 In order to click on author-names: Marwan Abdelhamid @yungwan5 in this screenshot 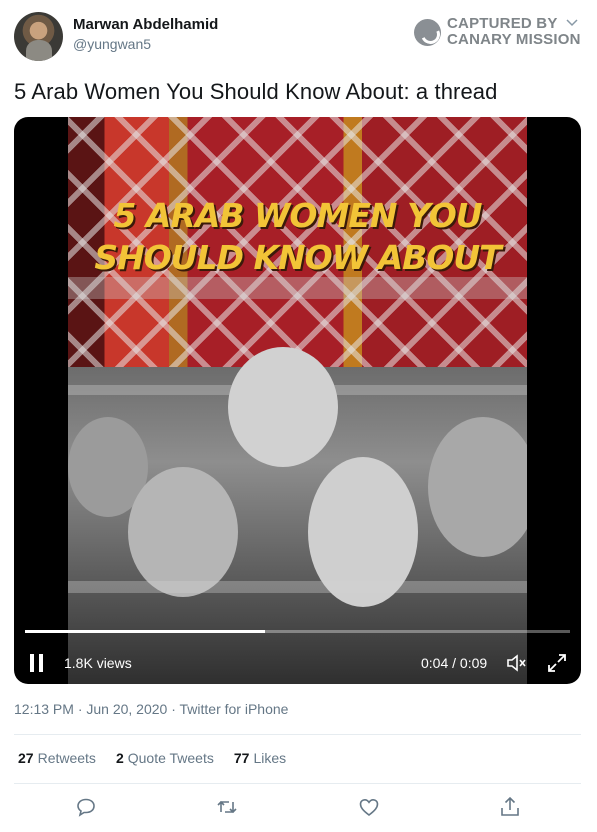, I will do `click(145, 34)`.